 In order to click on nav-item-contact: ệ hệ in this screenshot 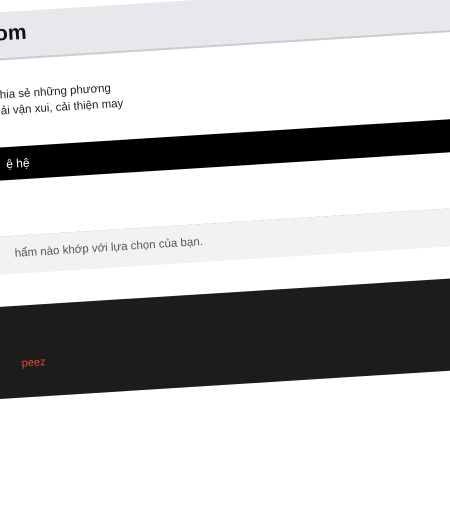, I will do `click(18, 163)`.